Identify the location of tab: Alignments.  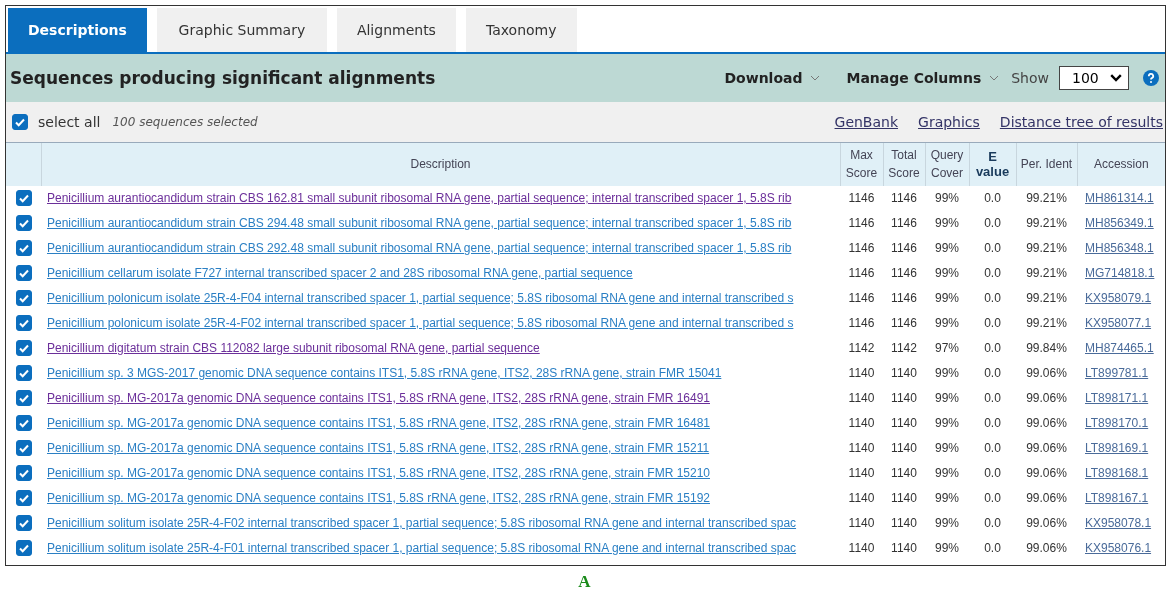
(396, 30).